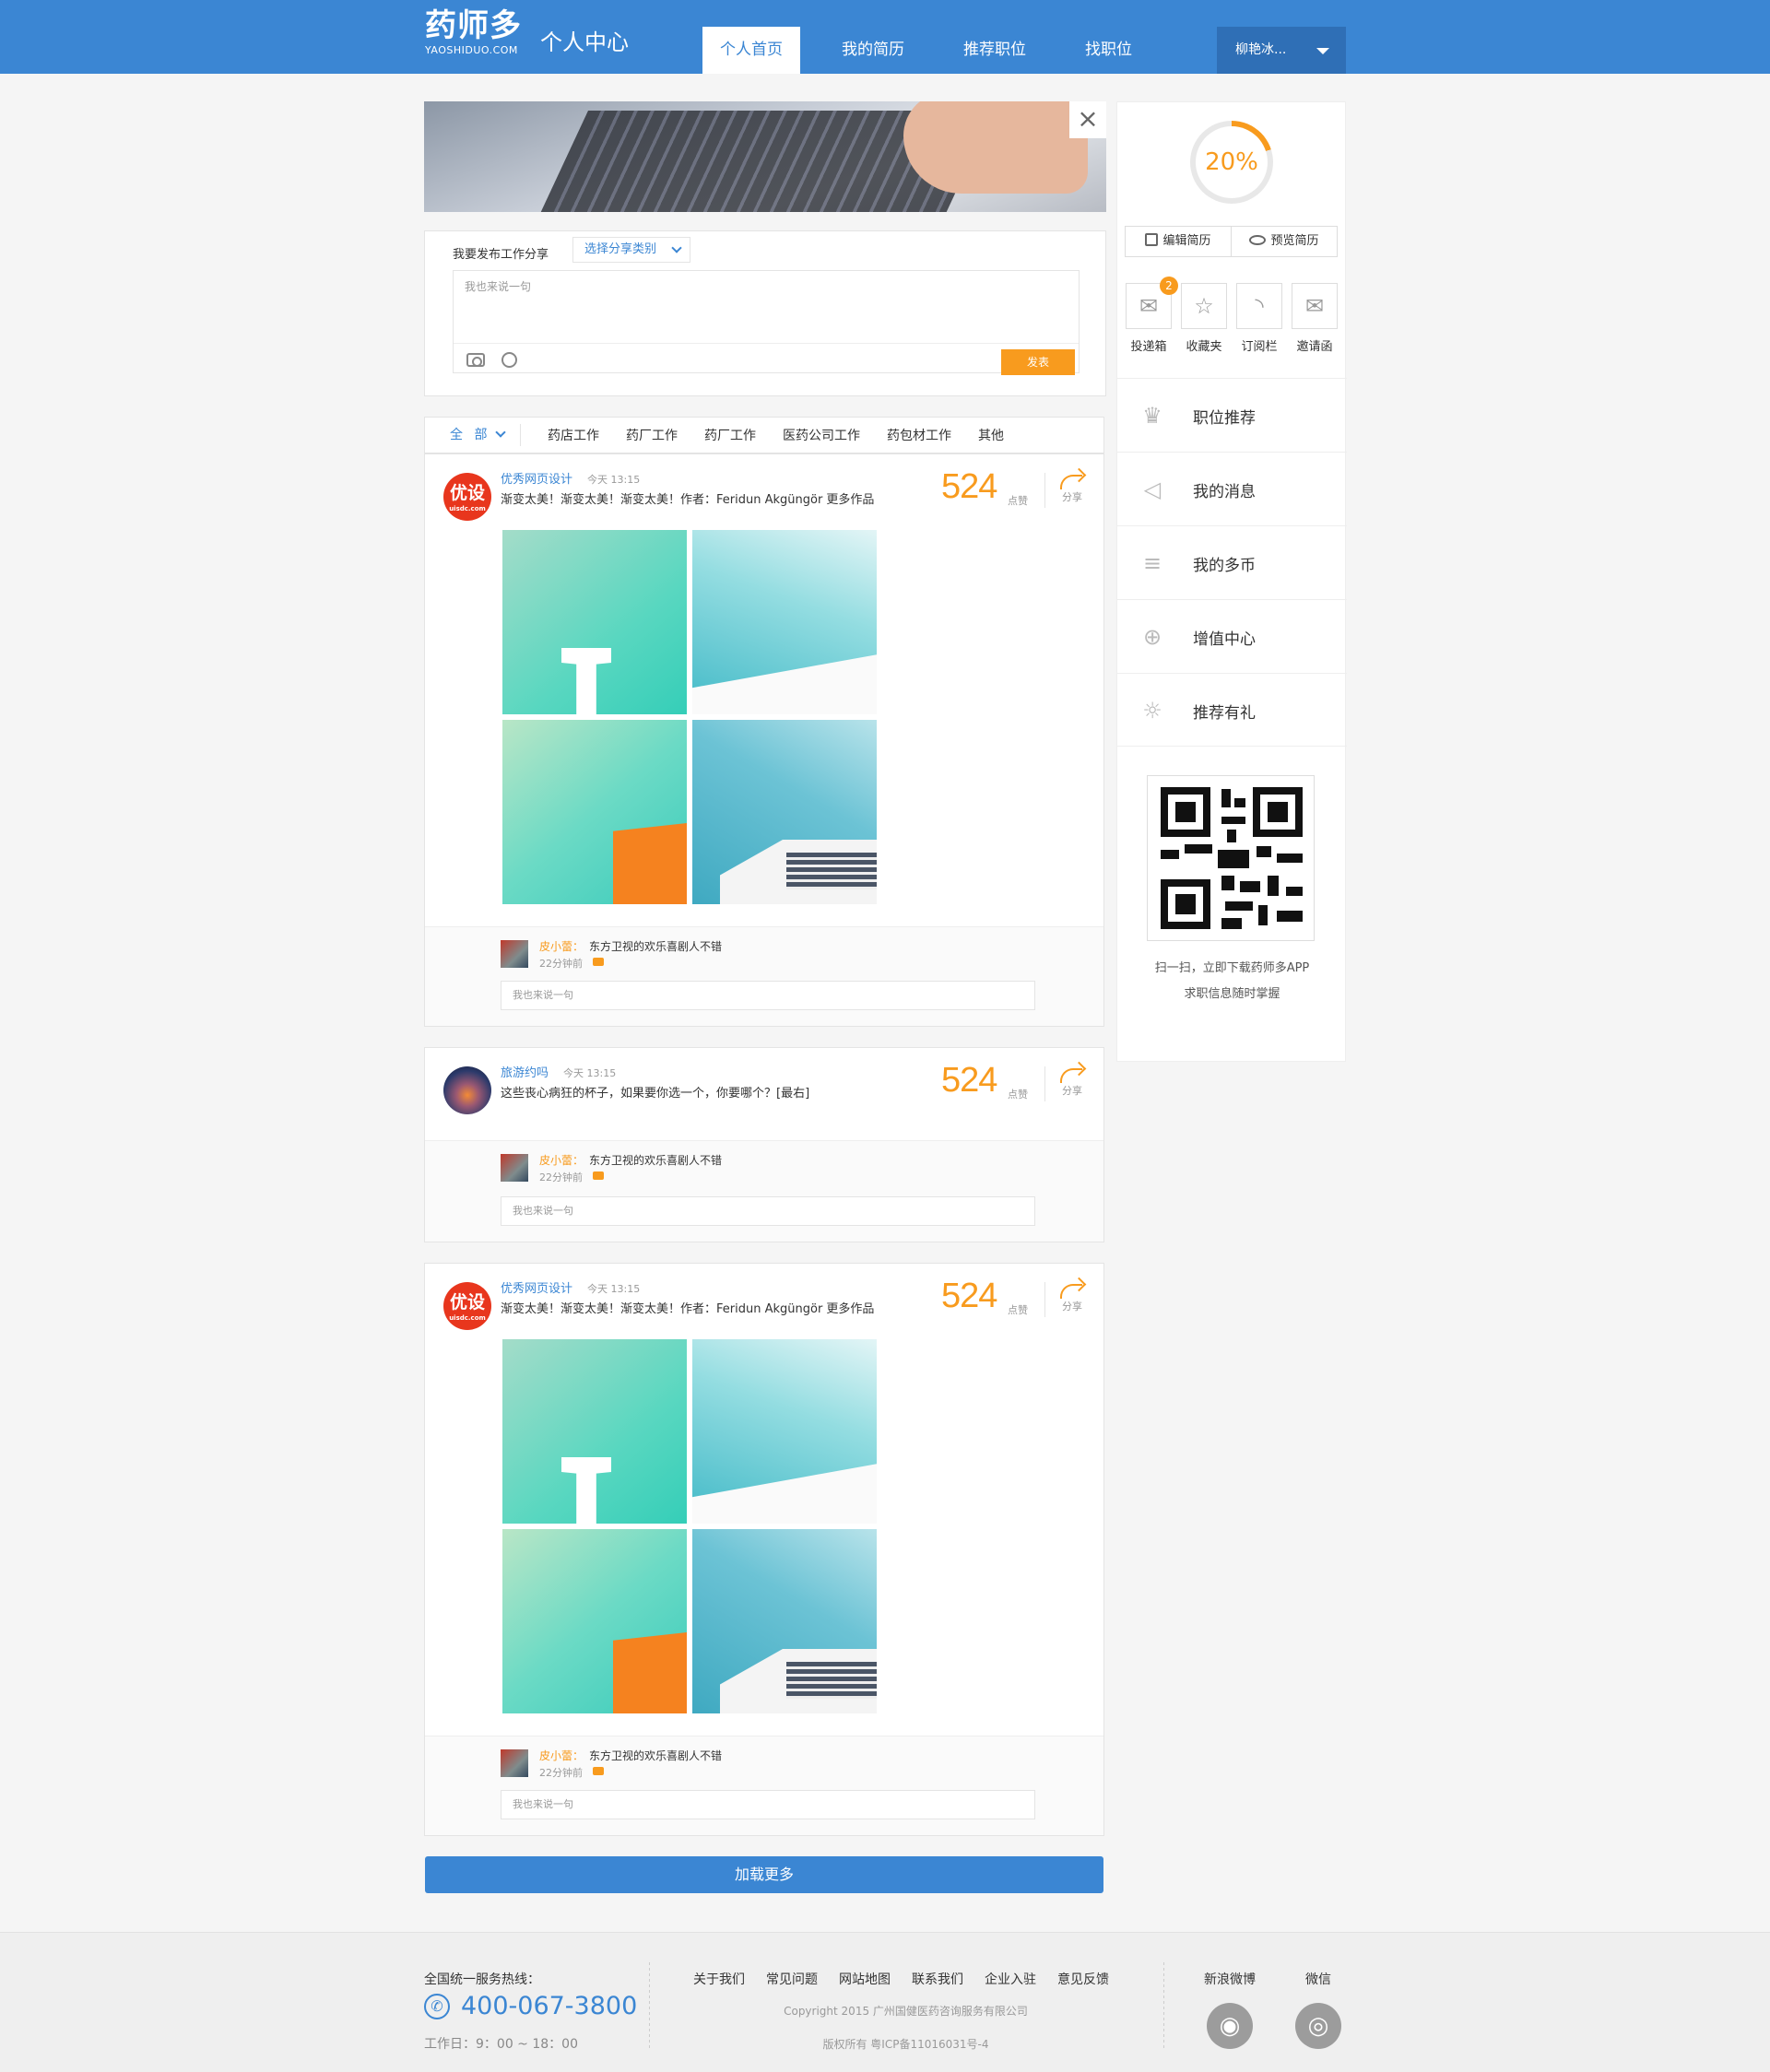  Describe the element at coordinates (1152, 416) in the screenshot. I see `crown-icon: ♛` at that location.